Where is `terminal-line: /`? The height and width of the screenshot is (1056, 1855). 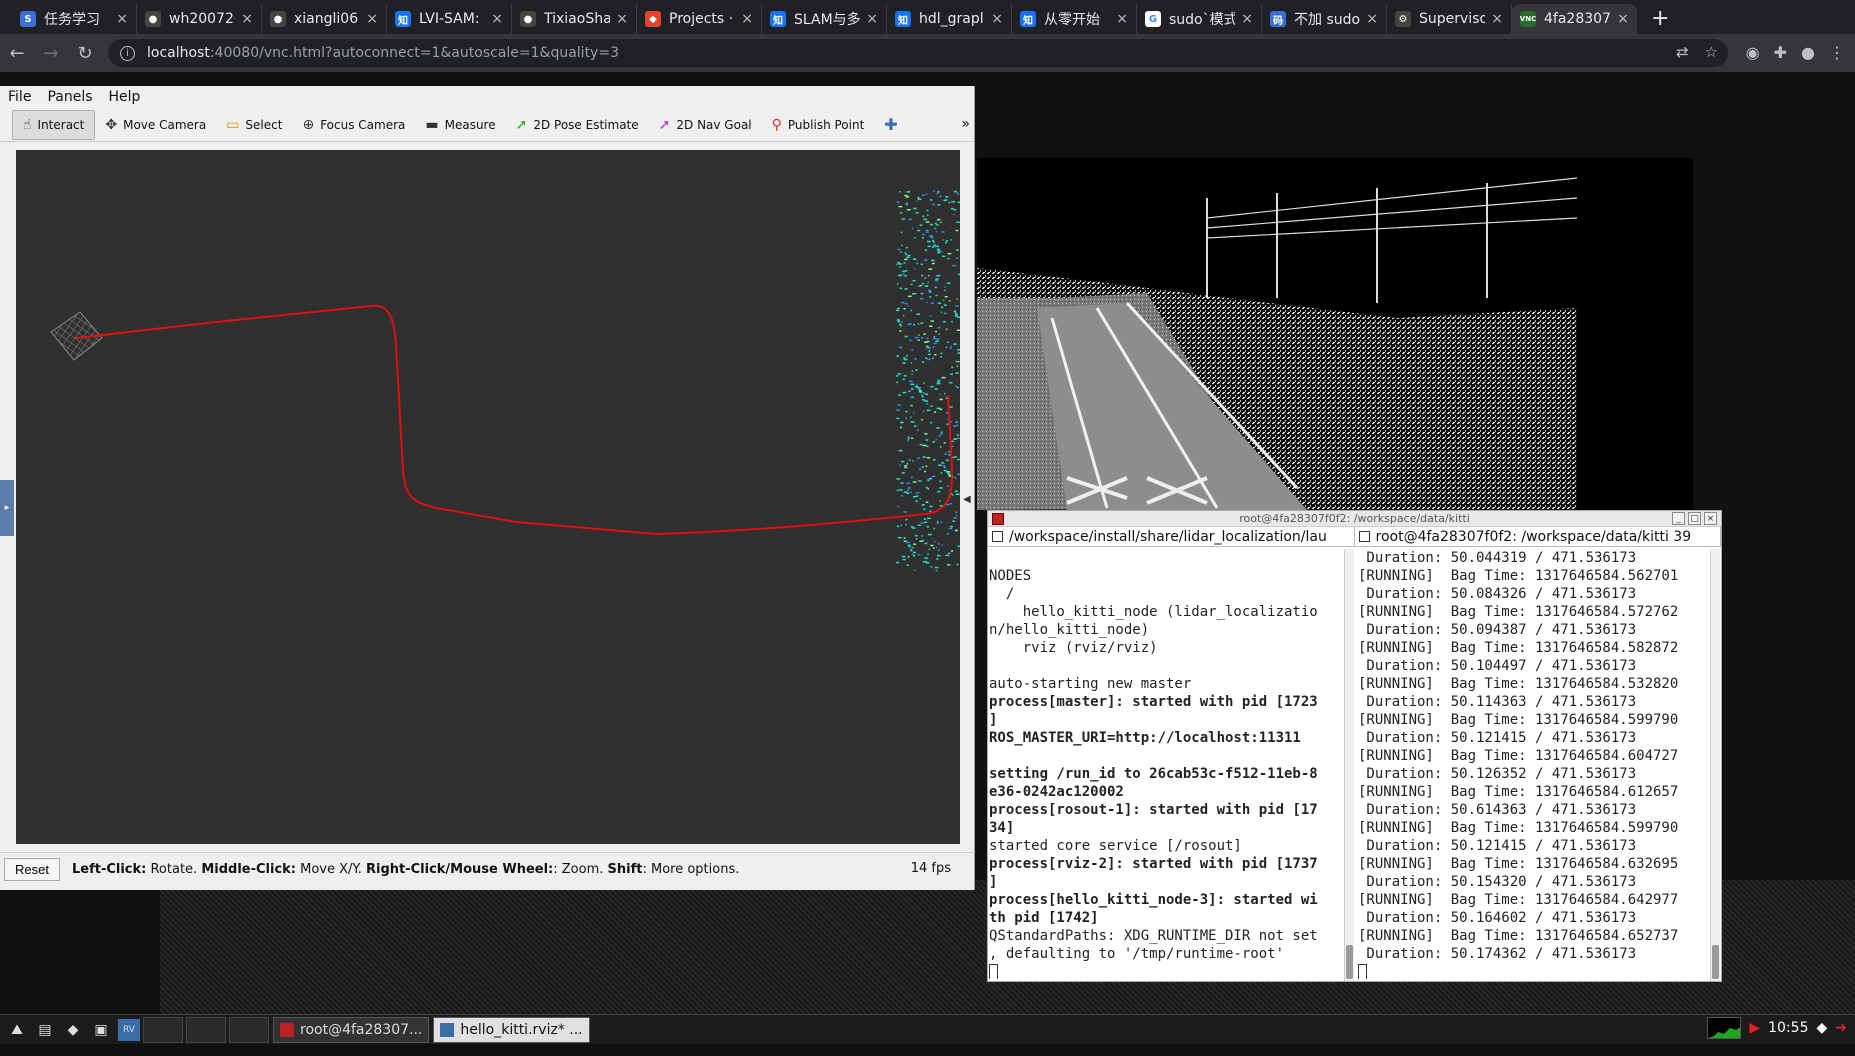 terminal-line: / is located at coordinates (1002, 594).